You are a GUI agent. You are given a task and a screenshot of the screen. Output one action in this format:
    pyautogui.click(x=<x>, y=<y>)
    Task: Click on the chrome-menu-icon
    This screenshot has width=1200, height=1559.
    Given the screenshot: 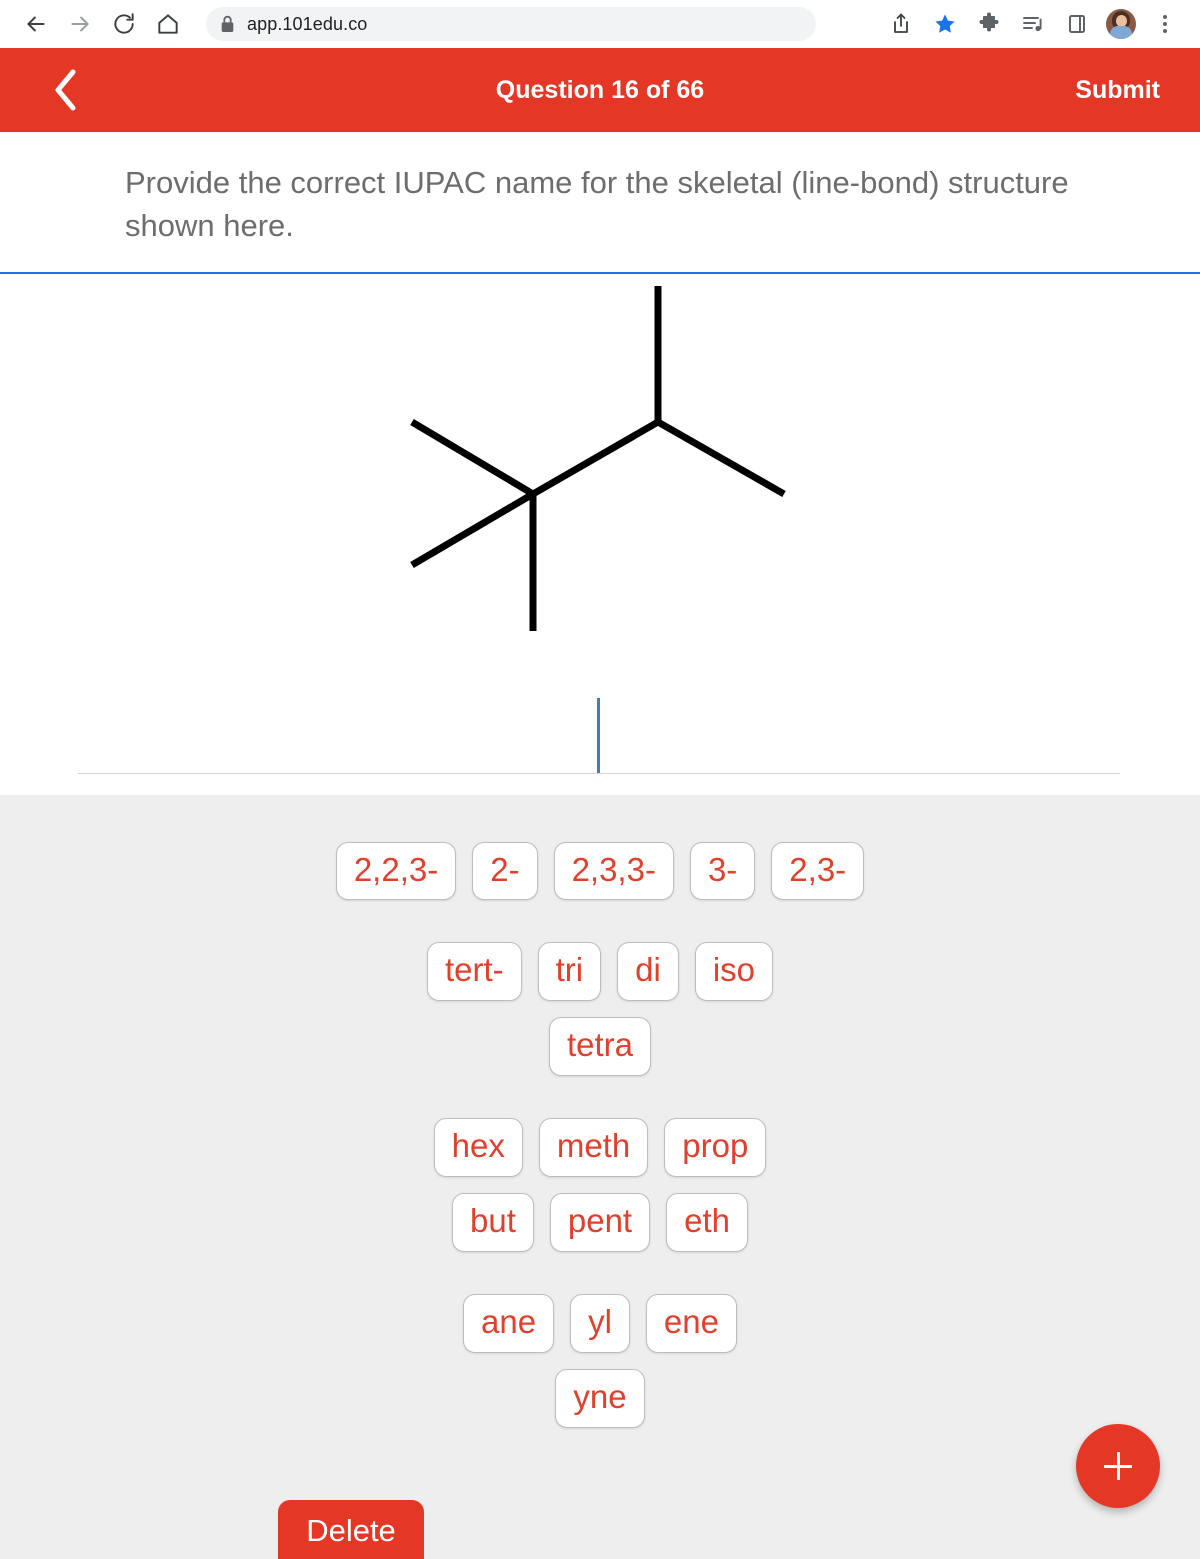 What is the action you would take?
    pyautogui.click(x=1165, y=24)
    